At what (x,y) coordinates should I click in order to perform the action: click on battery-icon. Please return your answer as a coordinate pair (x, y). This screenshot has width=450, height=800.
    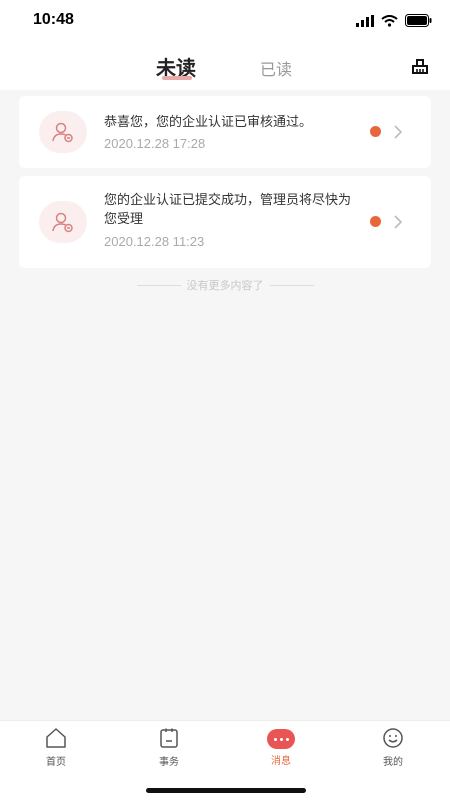
    Looking at the image, I should click on (418, 20).